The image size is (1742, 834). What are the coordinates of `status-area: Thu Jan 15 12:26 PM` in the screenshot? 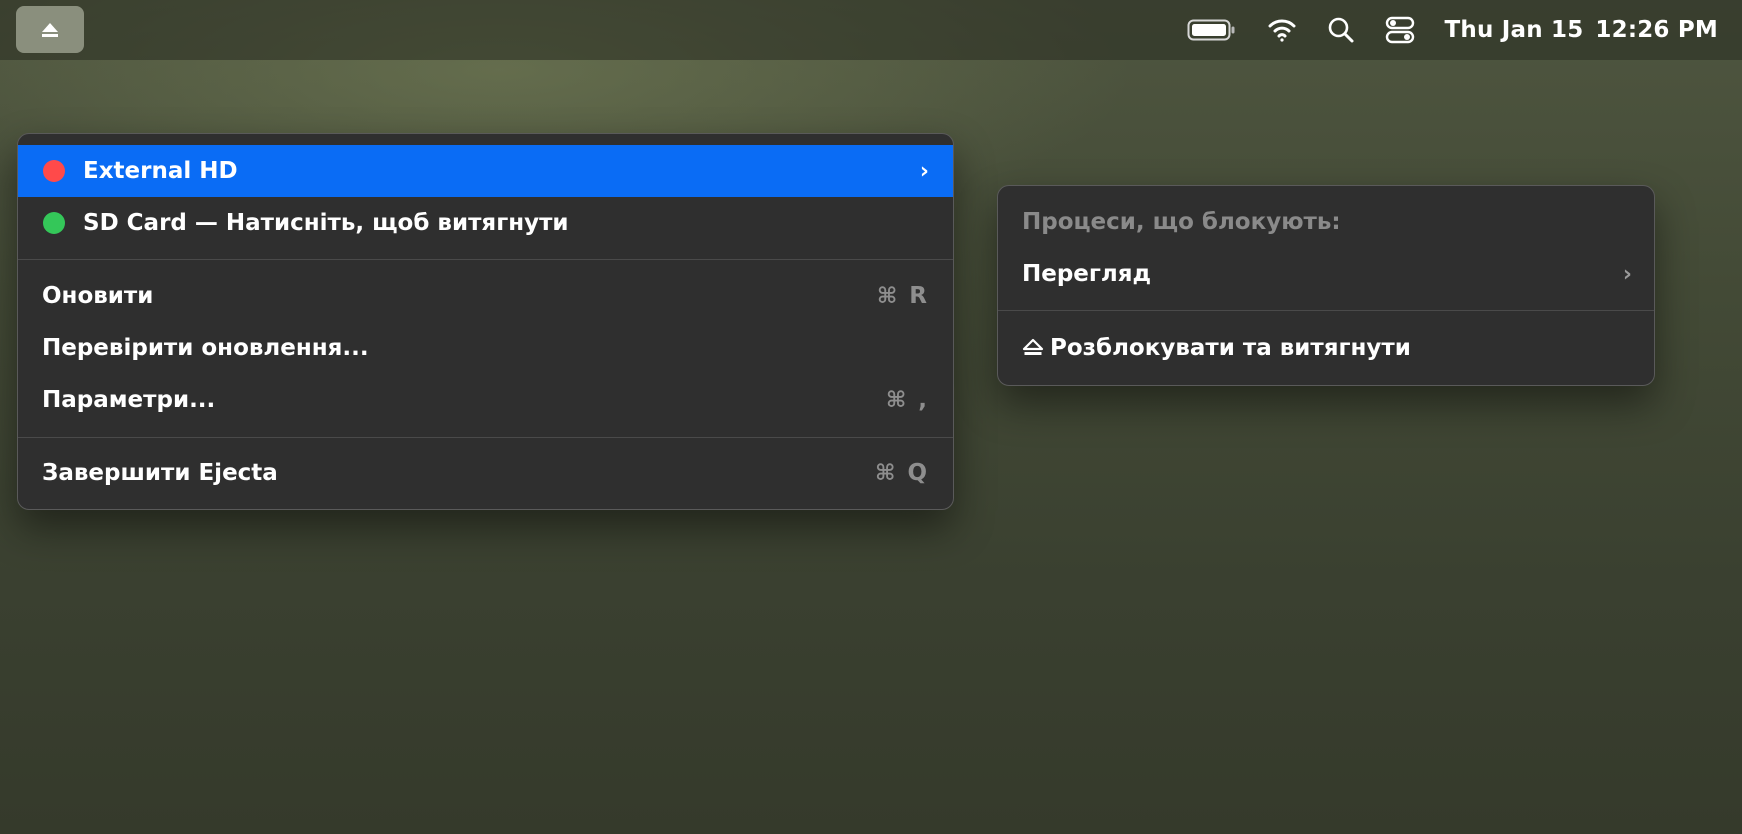 It's located at (1464, 30).